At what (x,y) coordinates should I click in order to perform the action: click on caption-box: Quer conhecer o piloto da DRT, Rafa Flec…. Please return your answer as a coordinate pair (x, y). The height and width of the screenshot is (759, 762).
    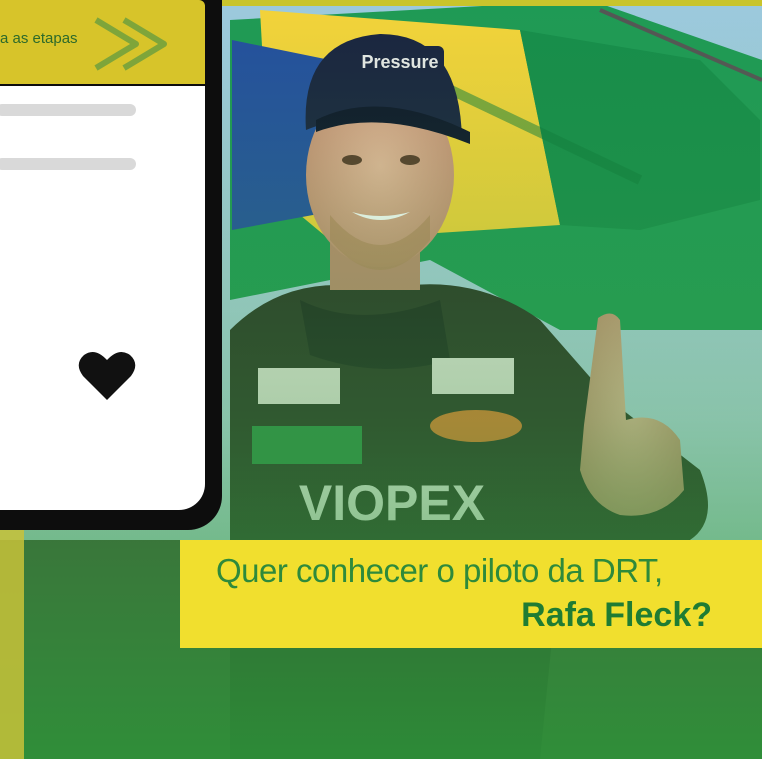
    Looking at the image, I should click on (471, 594).